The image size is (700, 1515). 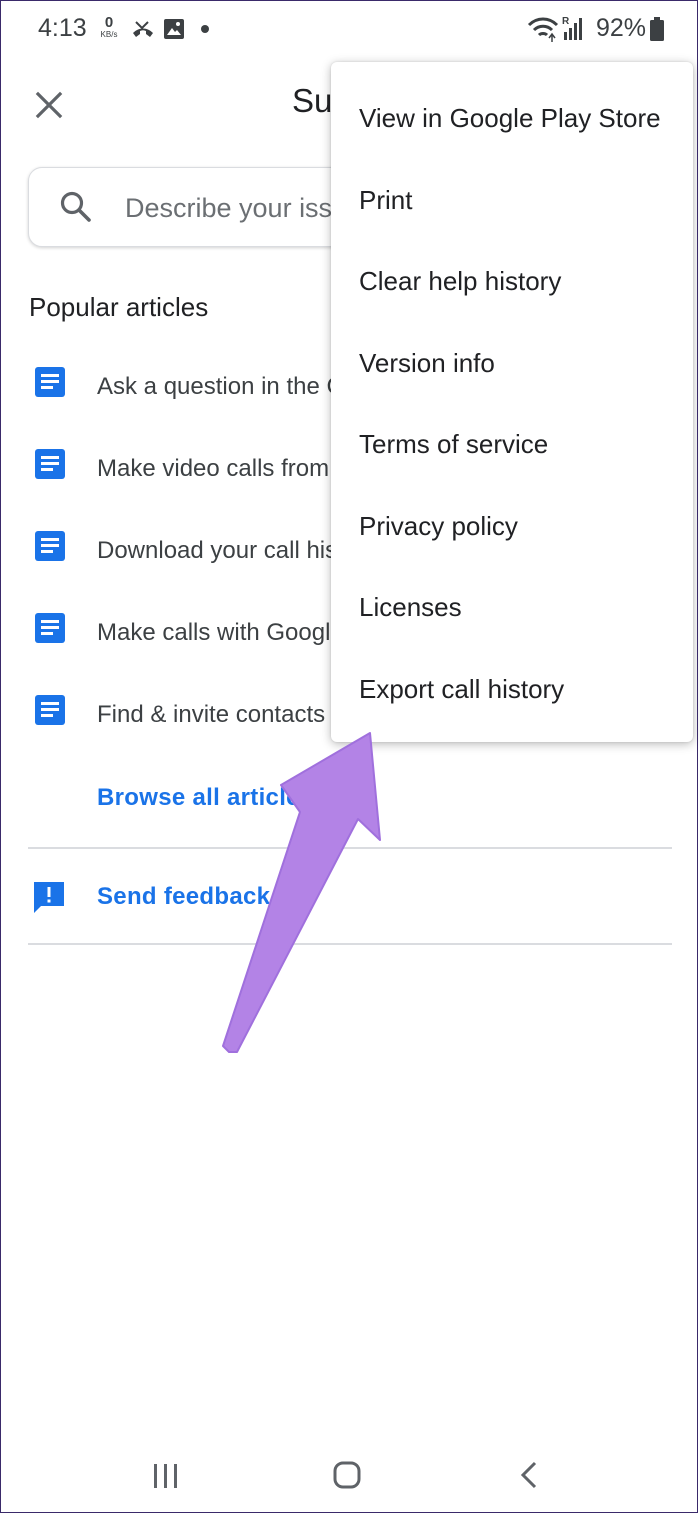 I want to click on recents-icon, so click(x=166, y=1482).